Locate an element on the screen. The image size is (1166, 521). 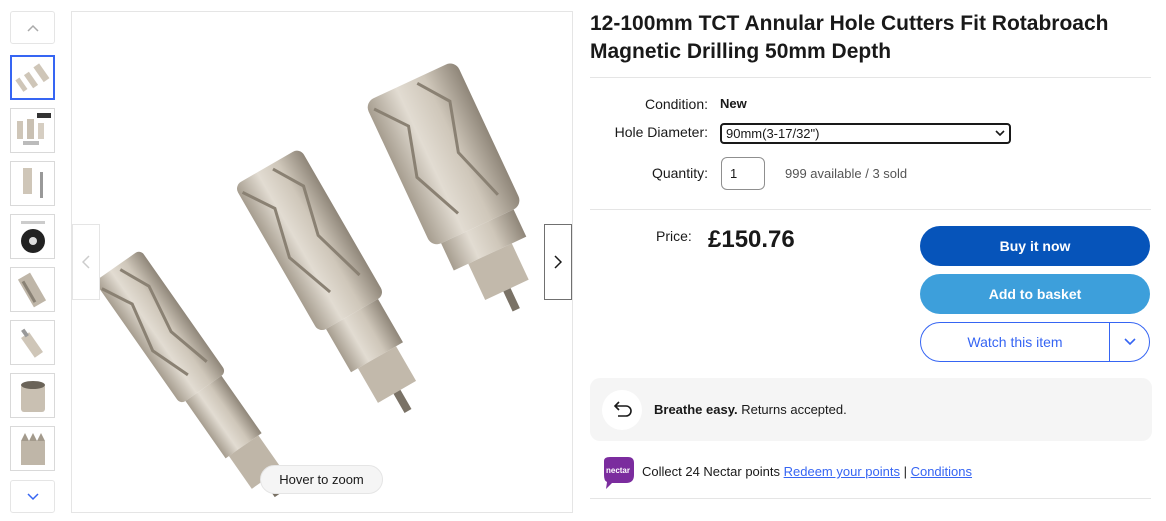
chevron-left-icon is located at coordinates (86, 262).